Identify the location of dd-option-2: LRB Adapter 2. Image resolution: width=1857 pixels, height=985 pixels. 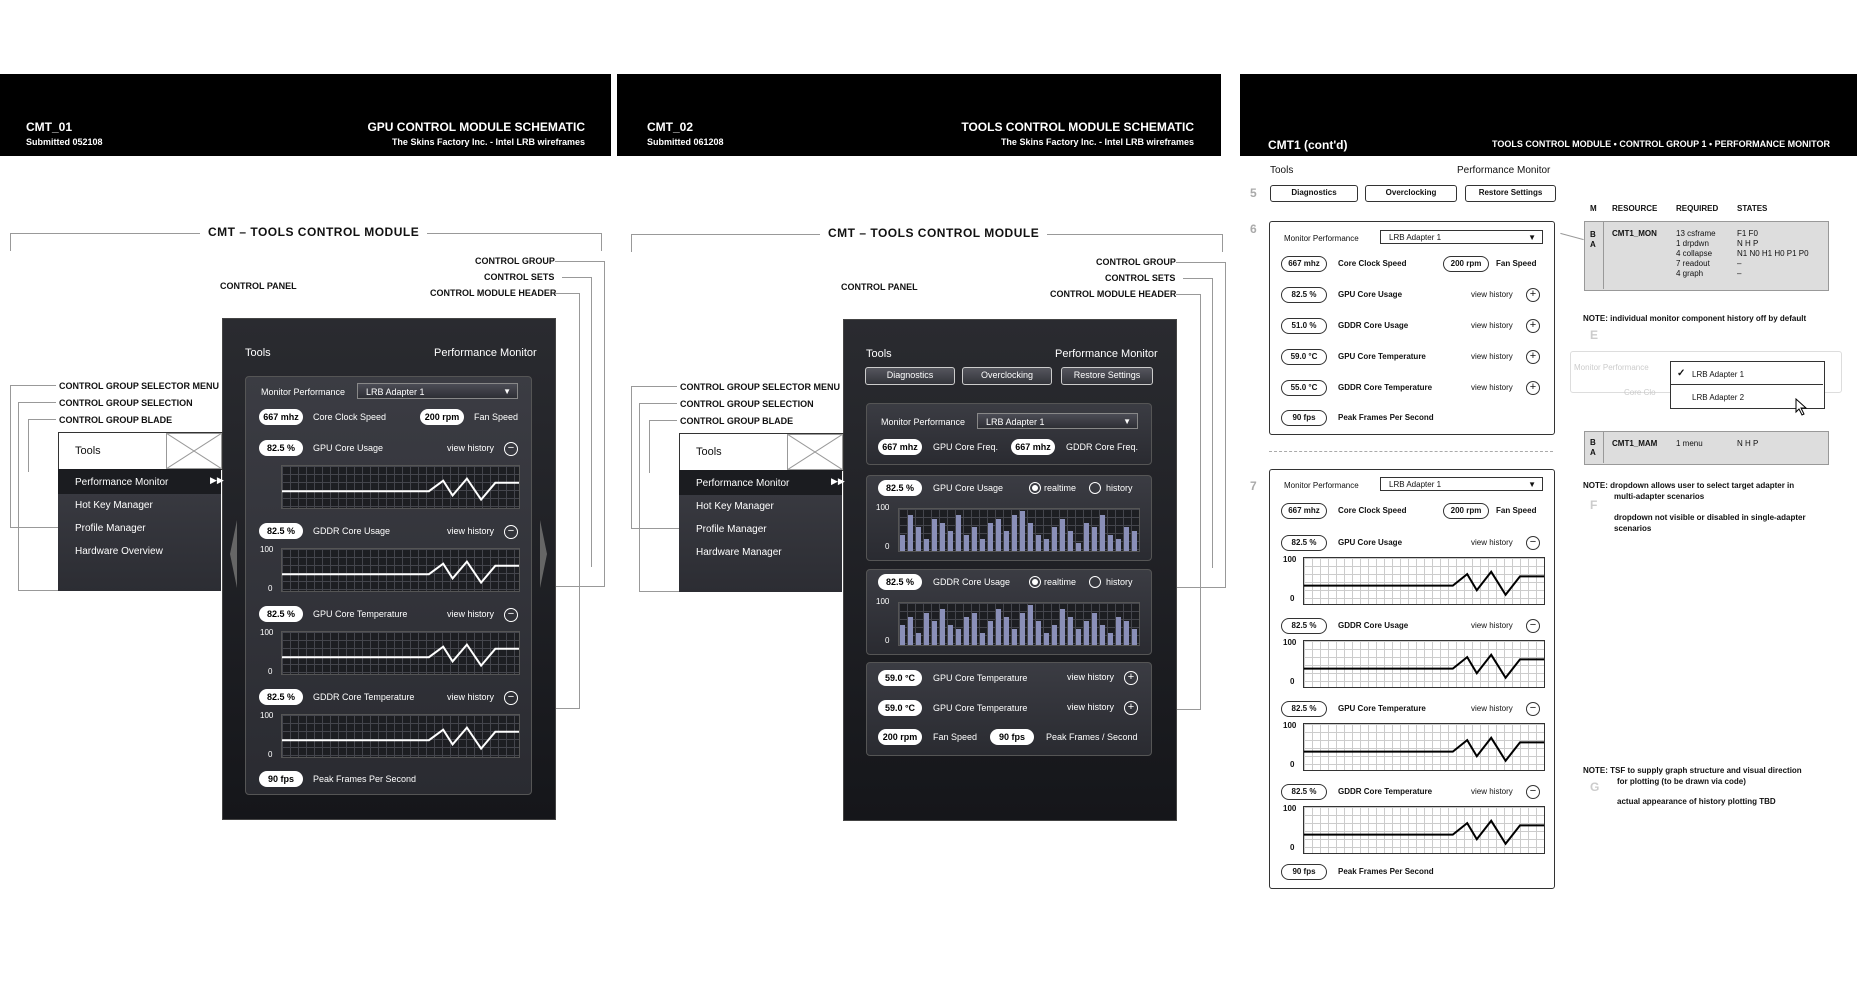
(1718, 397).